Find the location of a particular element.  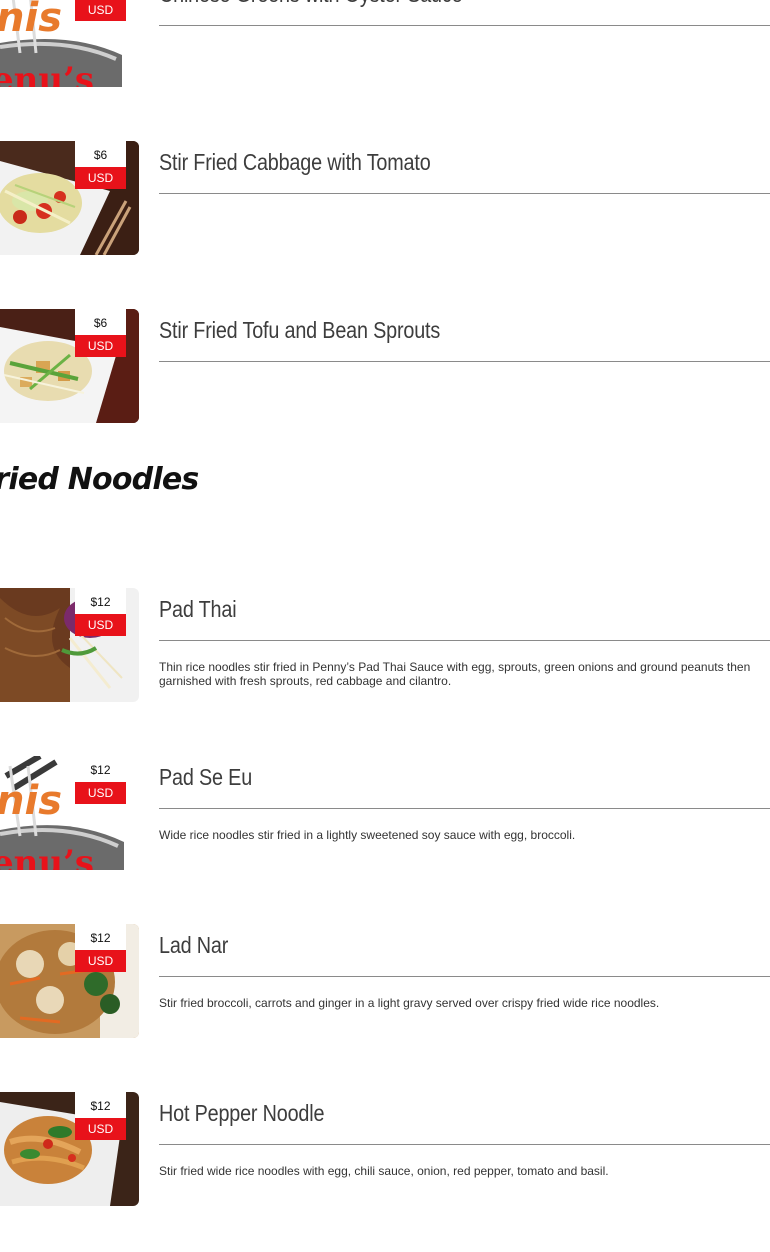

item-title: Lad Nar is located at coordinates (193, 945).